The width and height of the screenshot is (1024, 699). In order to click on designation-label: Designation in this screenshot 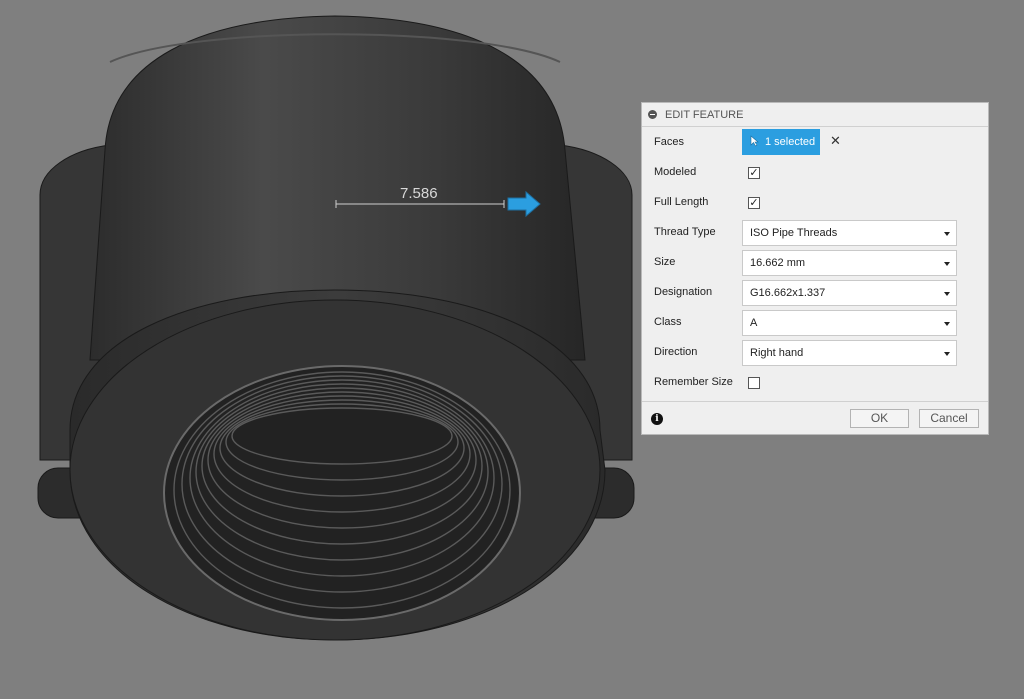, I will do `click(683, 292)`.